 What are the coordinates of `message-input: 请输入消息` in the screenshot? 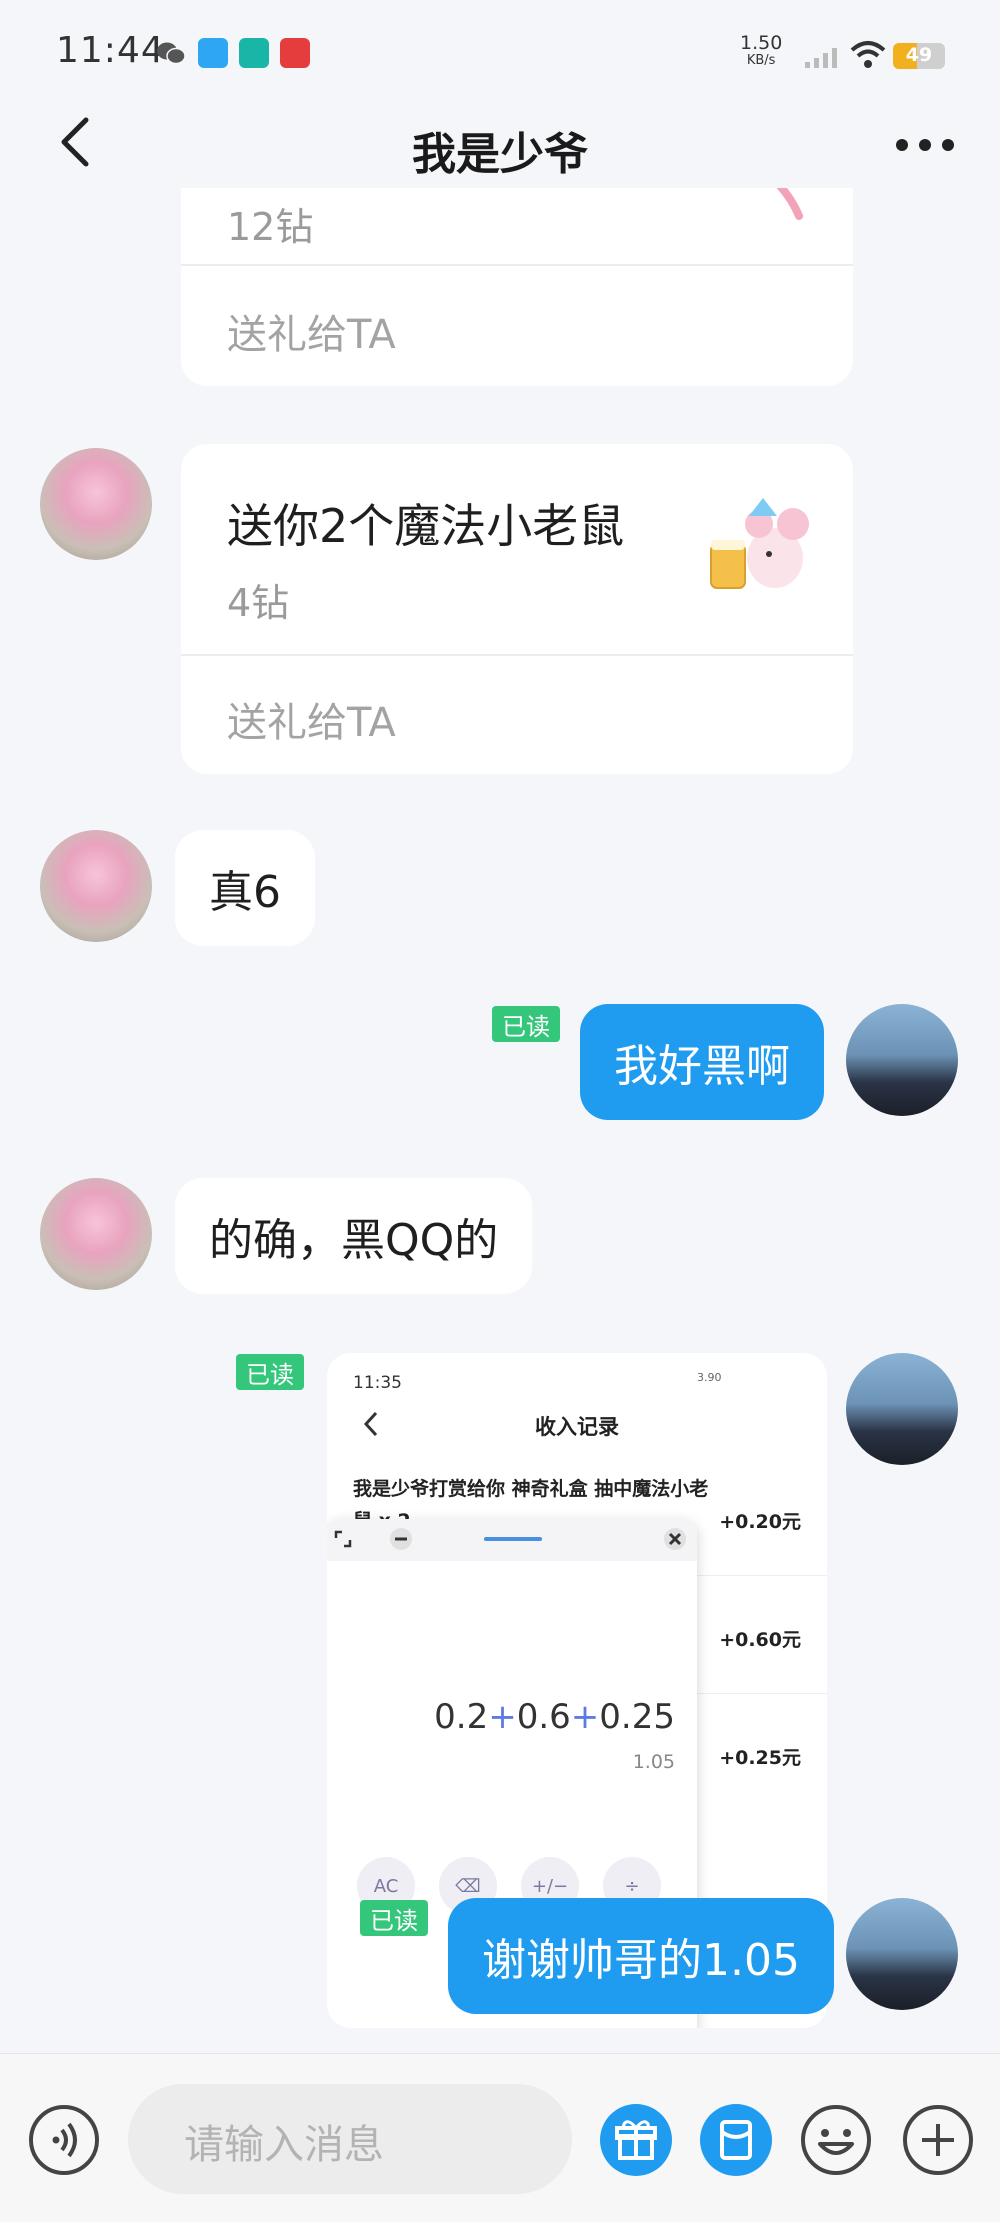 It's located at (350, 2139).